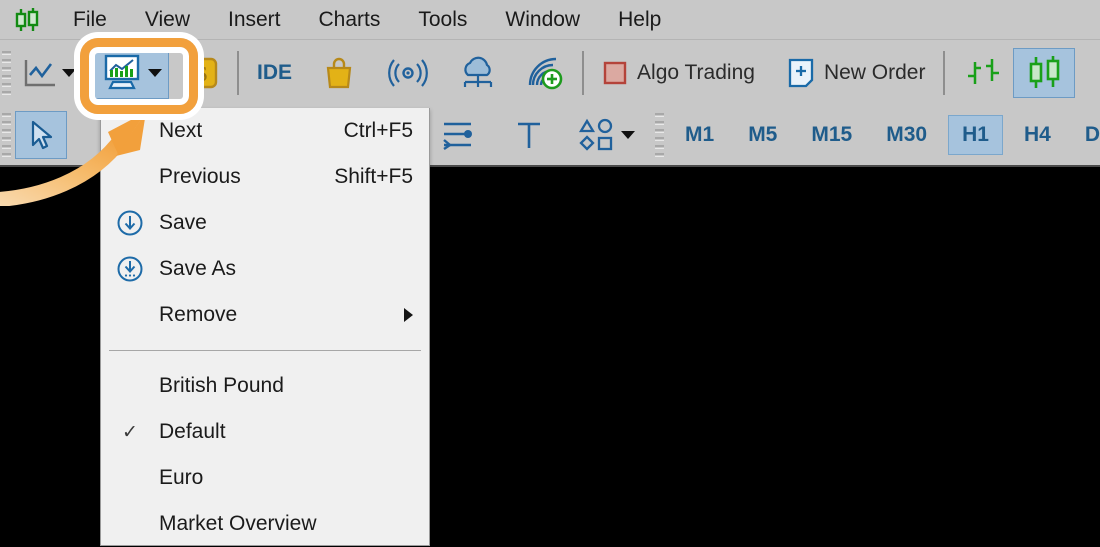  I want to click on menu-item-previous-accelerator: Shift+F5, so click(373, 176).